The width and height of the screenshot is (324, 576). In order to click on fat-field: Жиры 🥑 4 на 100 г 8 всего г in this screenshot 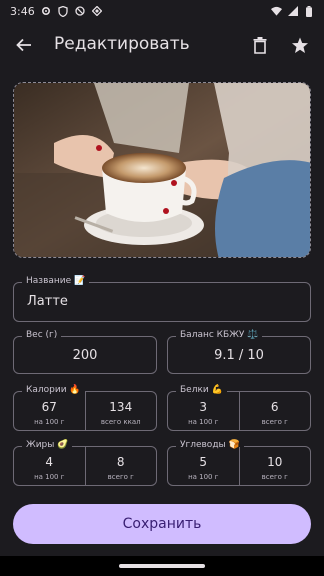, I will do `click(85, 463)`.